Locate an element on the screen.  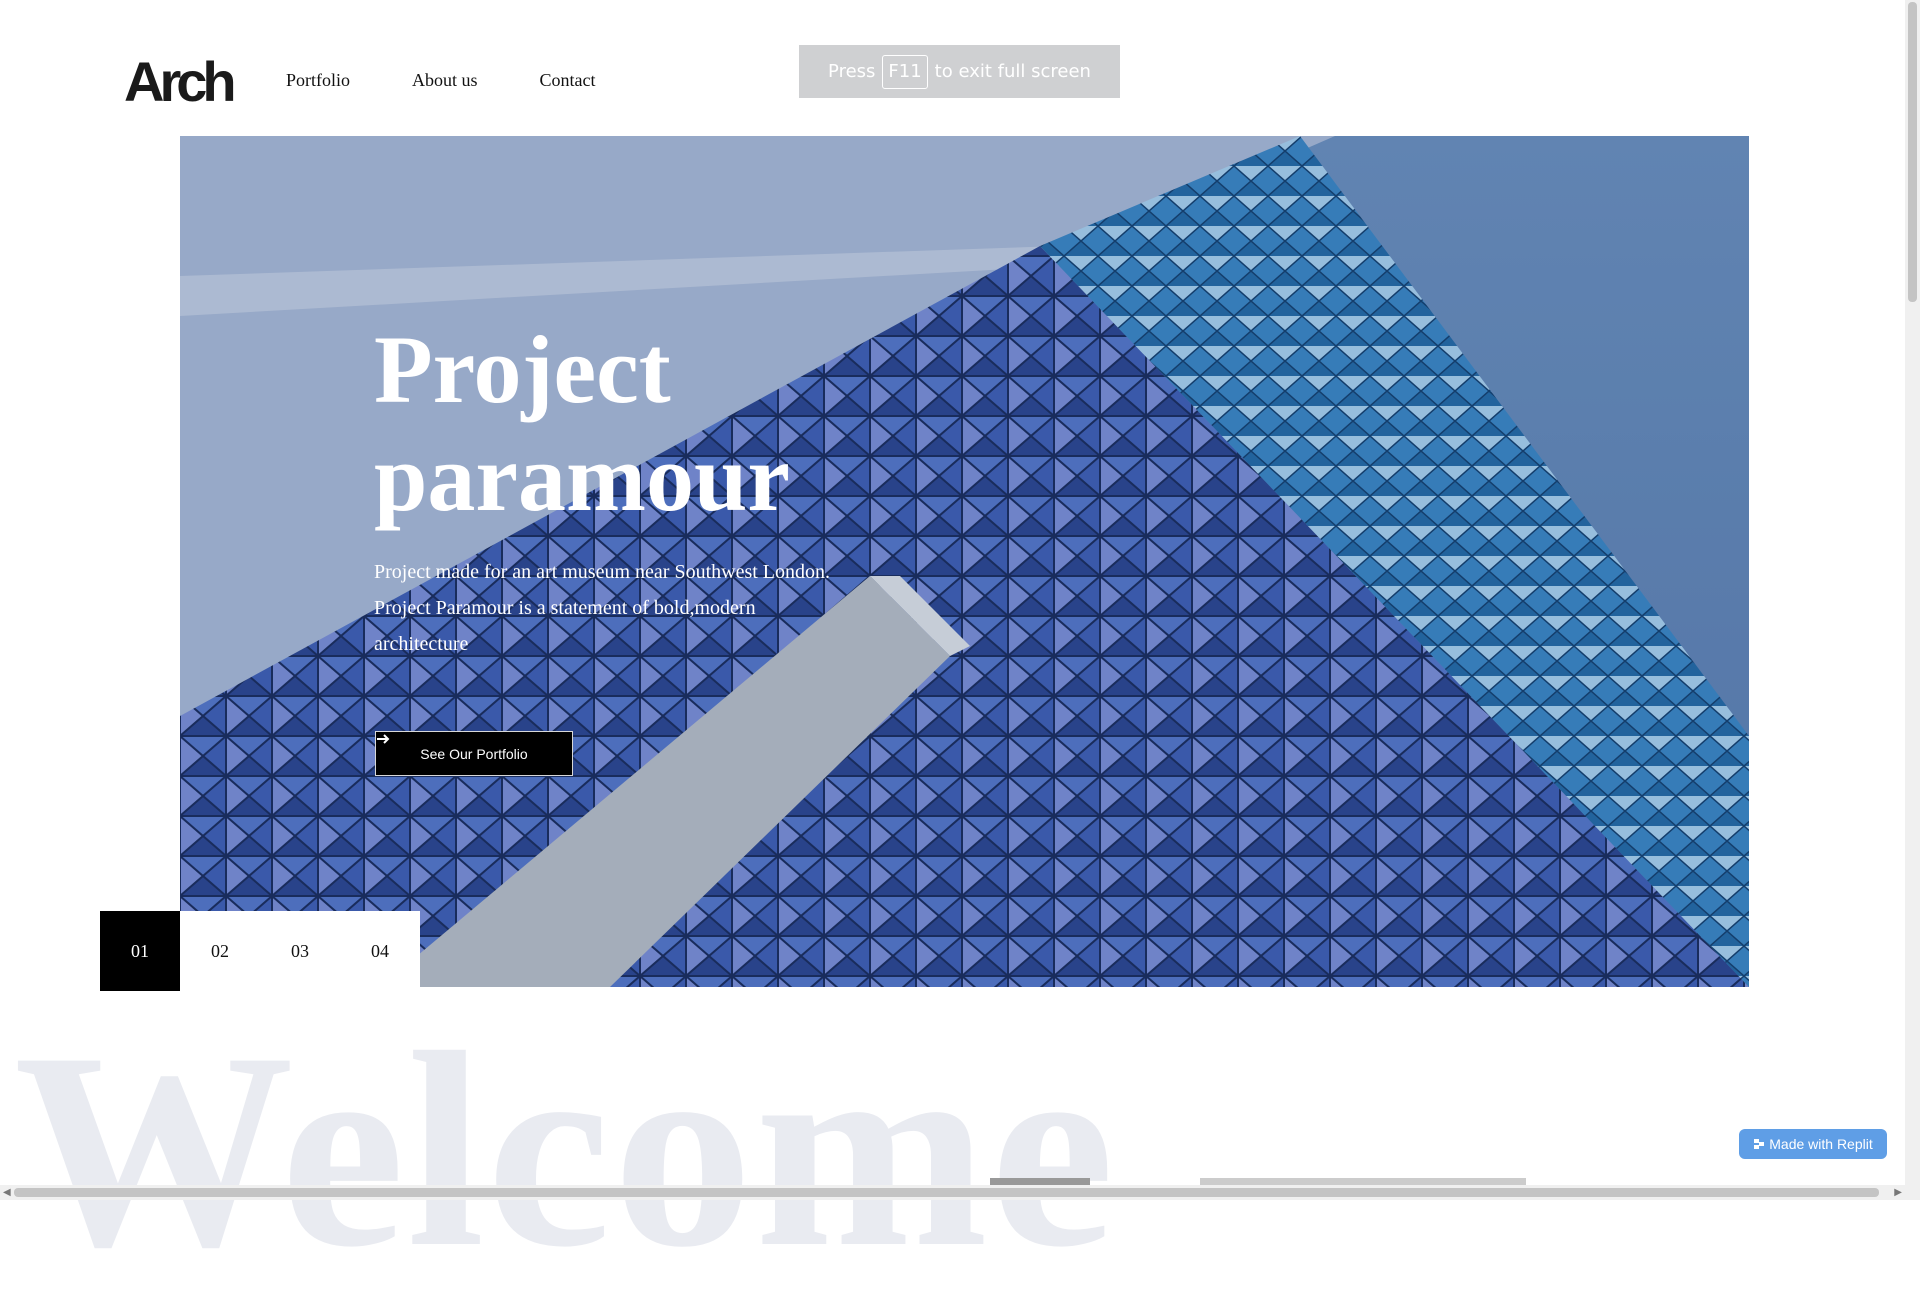
fullscreen-banner-press: Press is located at coordinates (852, 71).